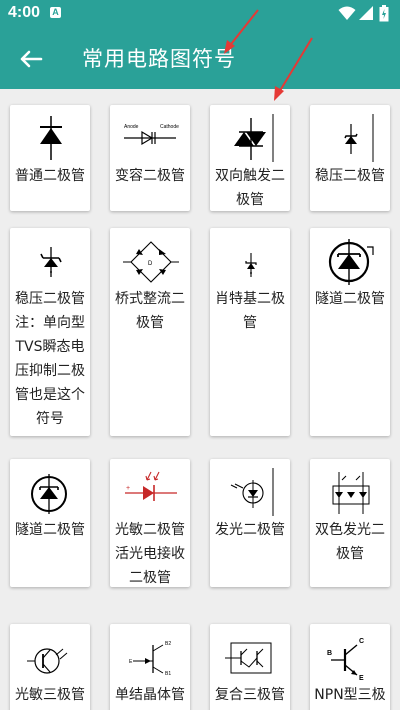  I want to click on symbol-label: 变容二极管, so click(150, 176).